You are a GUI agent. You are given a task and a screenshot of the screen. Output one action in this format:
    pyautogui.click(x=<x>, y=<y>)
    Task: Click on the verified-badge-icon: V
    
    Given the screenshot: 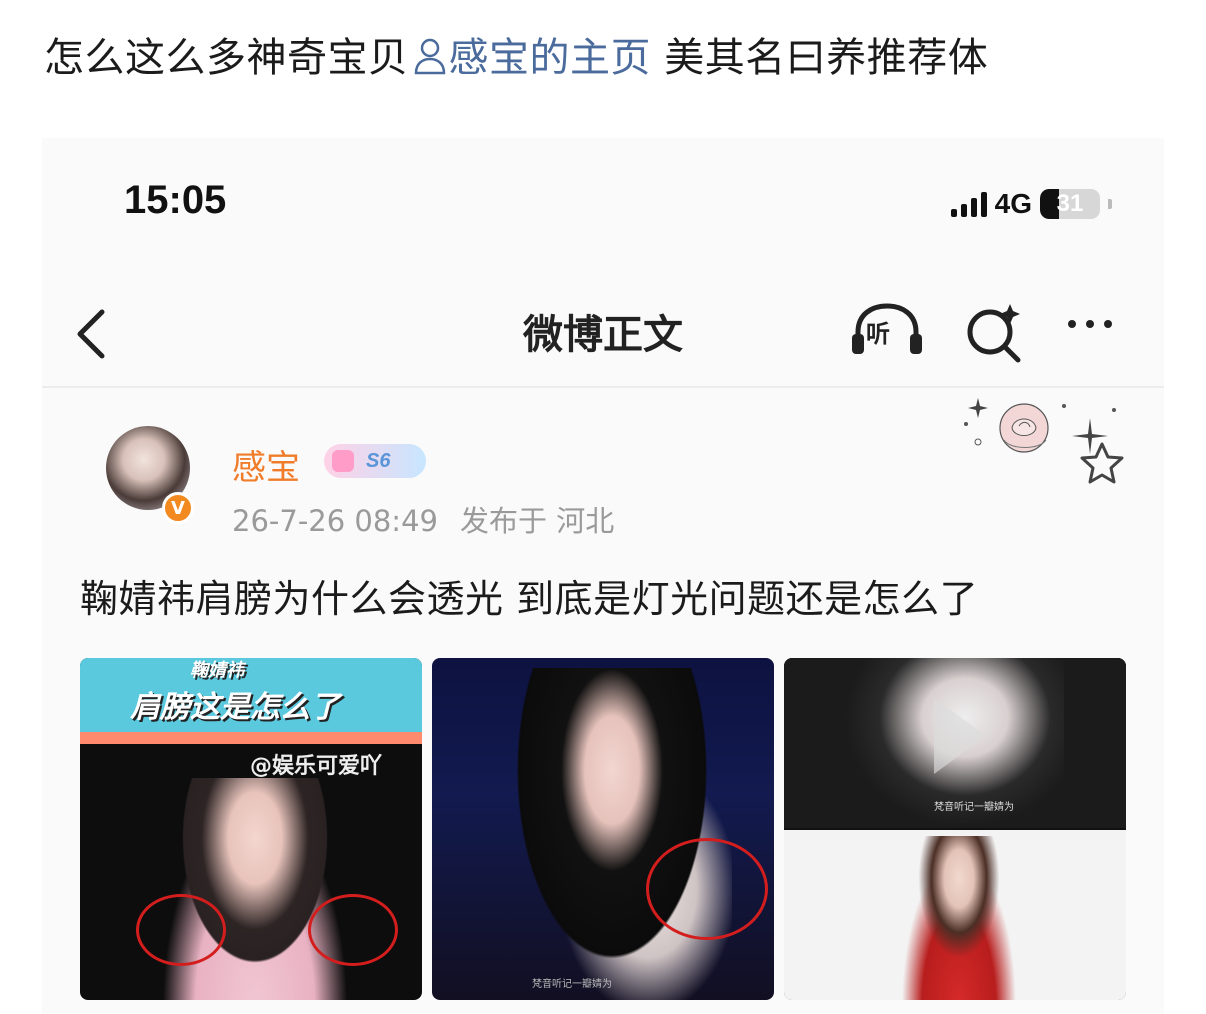 What is the action you would take?
    pyautogui.click(x=178, y=508)
    